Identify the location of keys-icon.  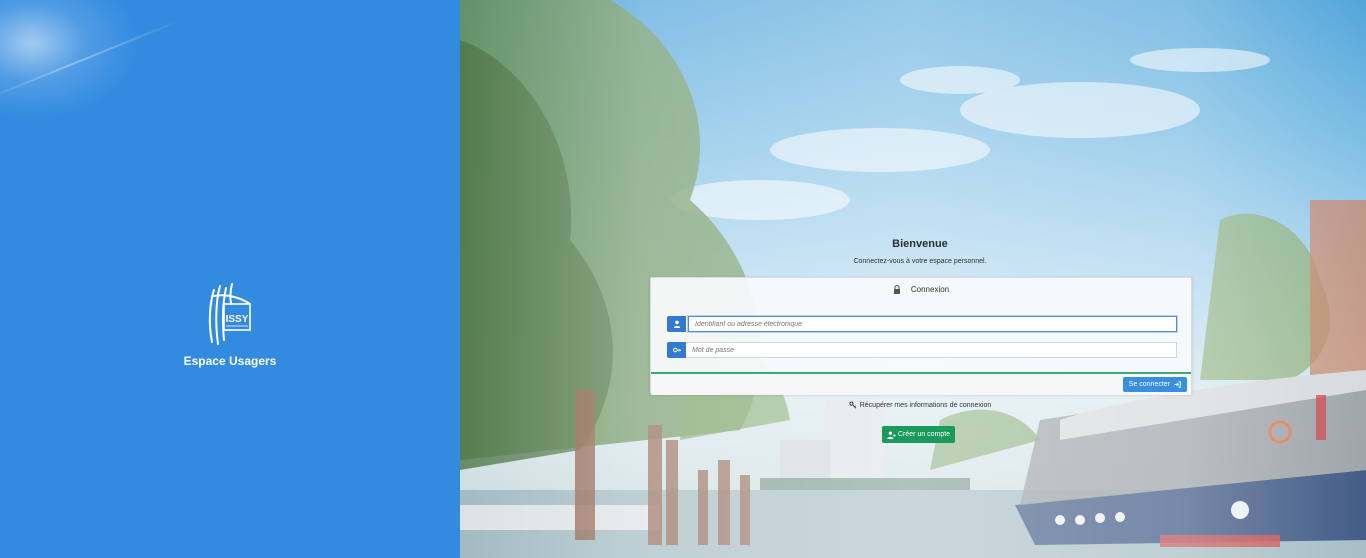
(853, 405).